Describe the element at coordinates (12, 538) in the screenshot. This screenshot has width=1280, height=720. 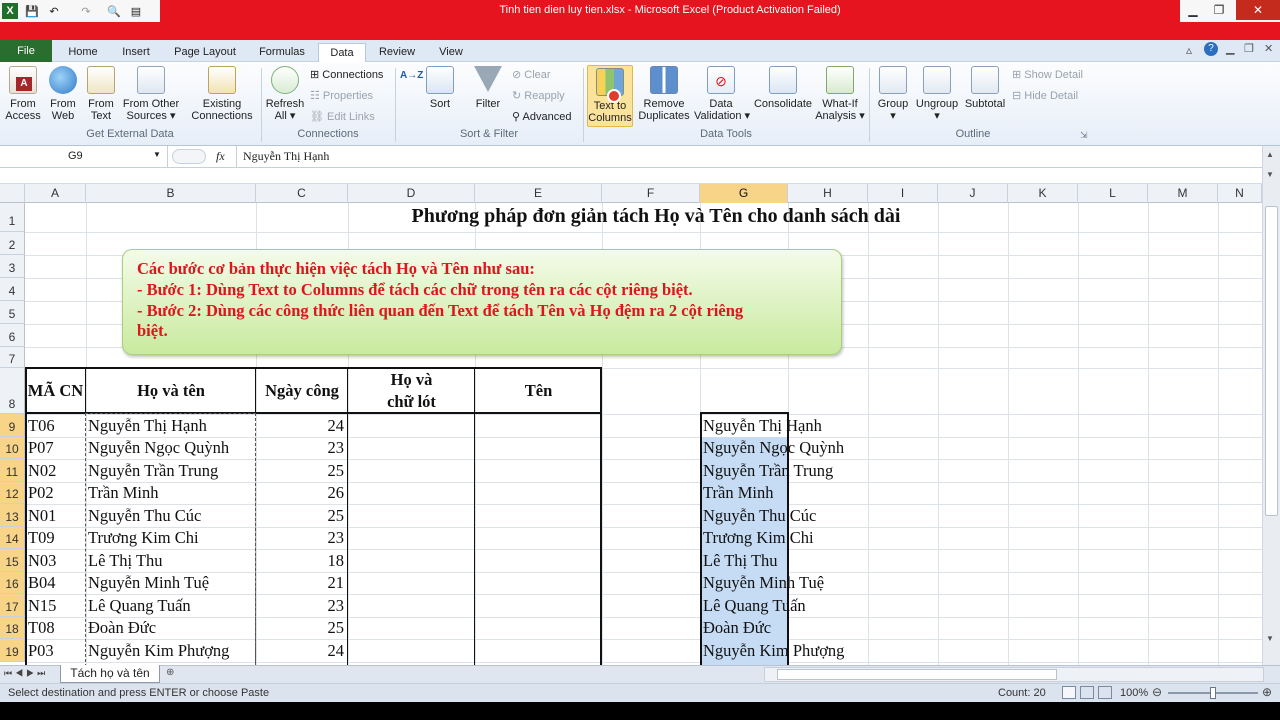
I see `row-header: 14` at that location.